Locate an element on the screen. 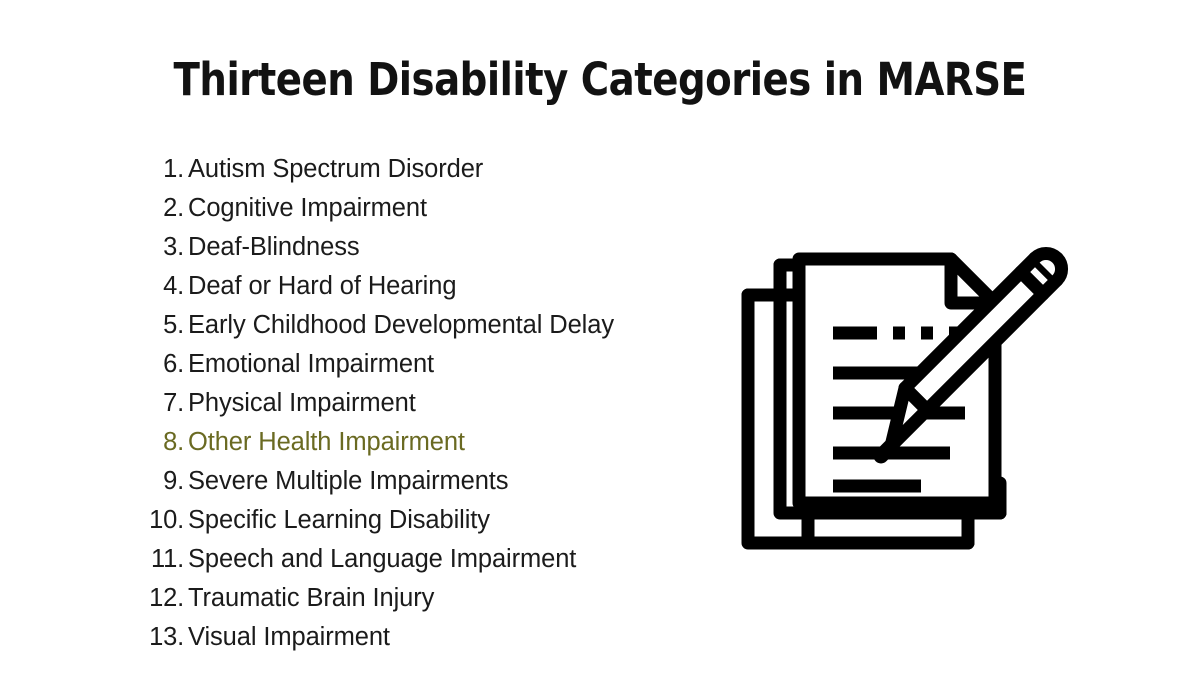  list-item-number: 10. is located at coordinates (166, 520).